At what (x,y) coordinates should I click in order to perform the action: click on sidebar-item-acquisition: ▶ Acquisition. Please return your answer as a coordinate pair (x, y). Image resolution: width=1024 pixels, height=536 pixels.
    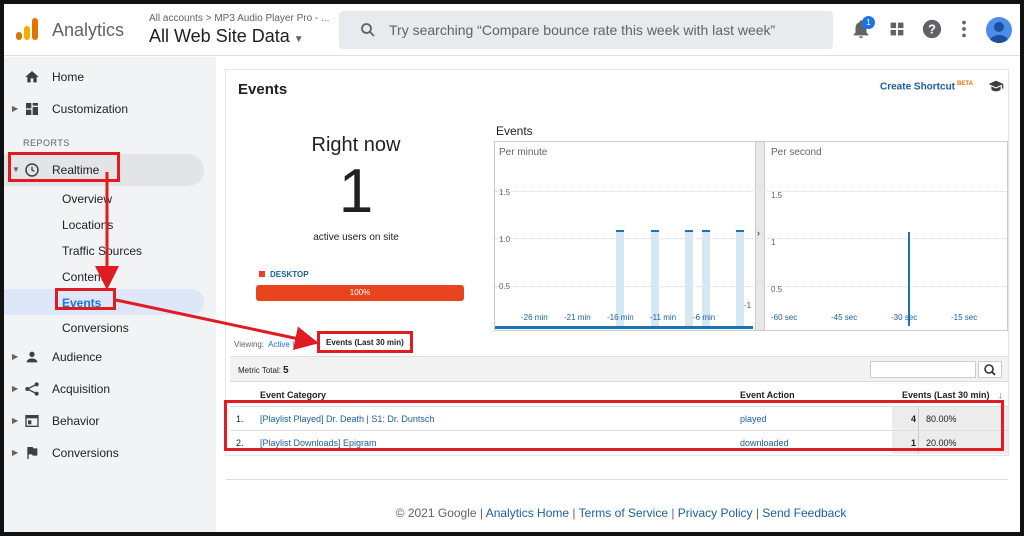
    Looking at the image, I should click on (104, 389).